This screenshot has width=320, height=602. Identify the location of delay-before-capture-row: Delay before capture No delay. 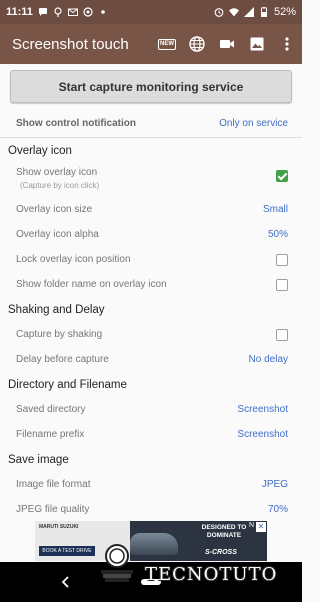
(151, 359).